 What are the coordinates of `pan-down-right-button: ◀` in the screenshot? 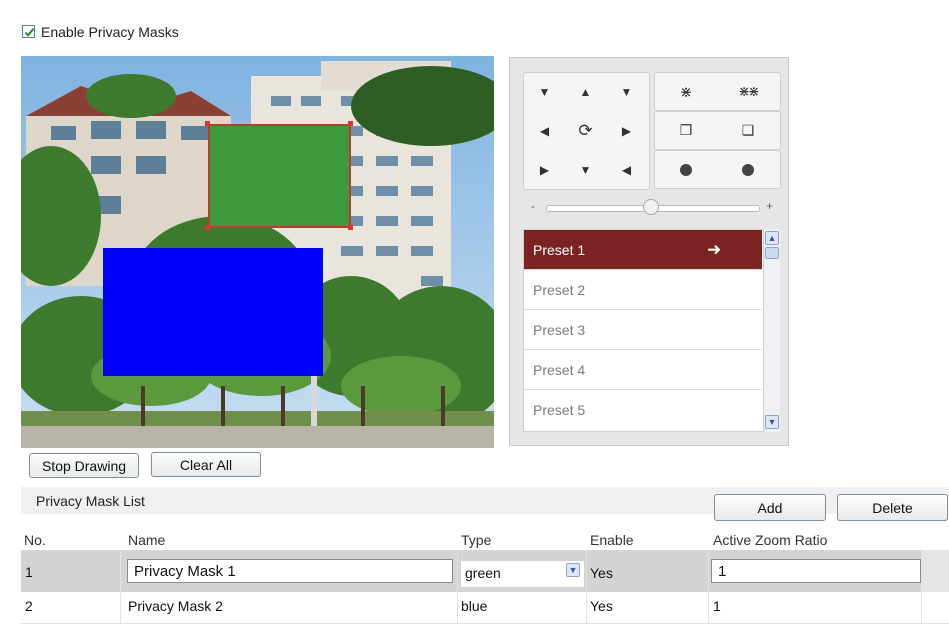 It's located at (626, 170).